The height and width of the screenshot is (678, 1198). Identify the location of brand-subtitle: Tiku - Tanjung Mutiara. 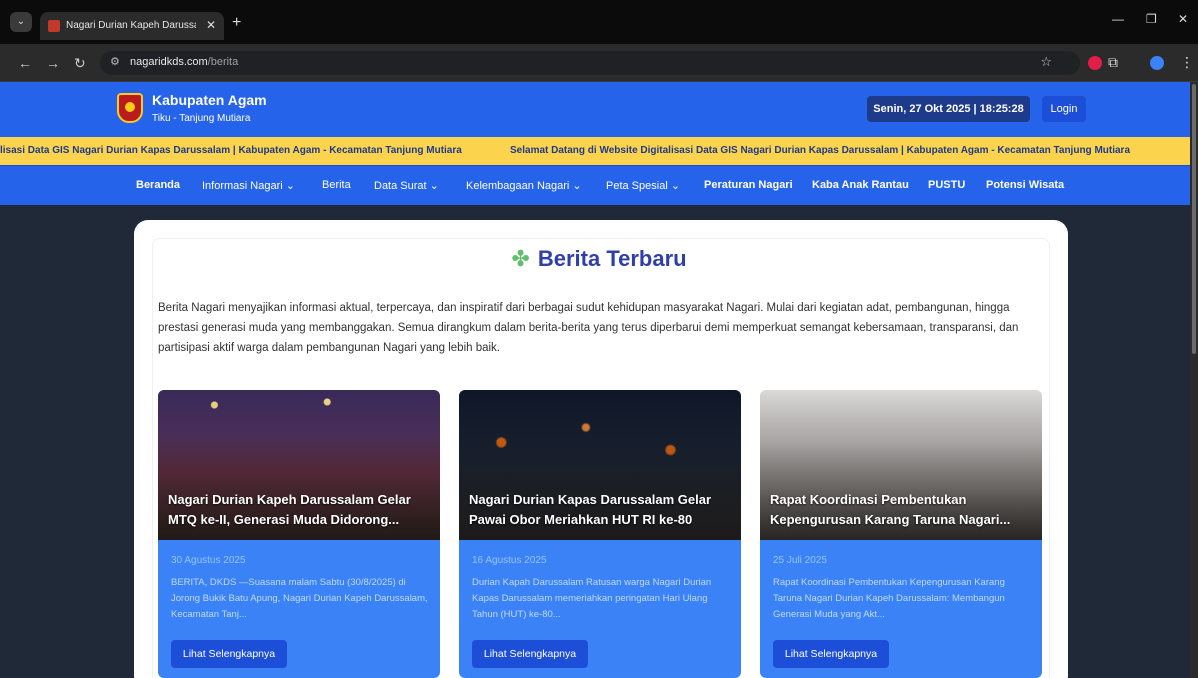
(201, 118).